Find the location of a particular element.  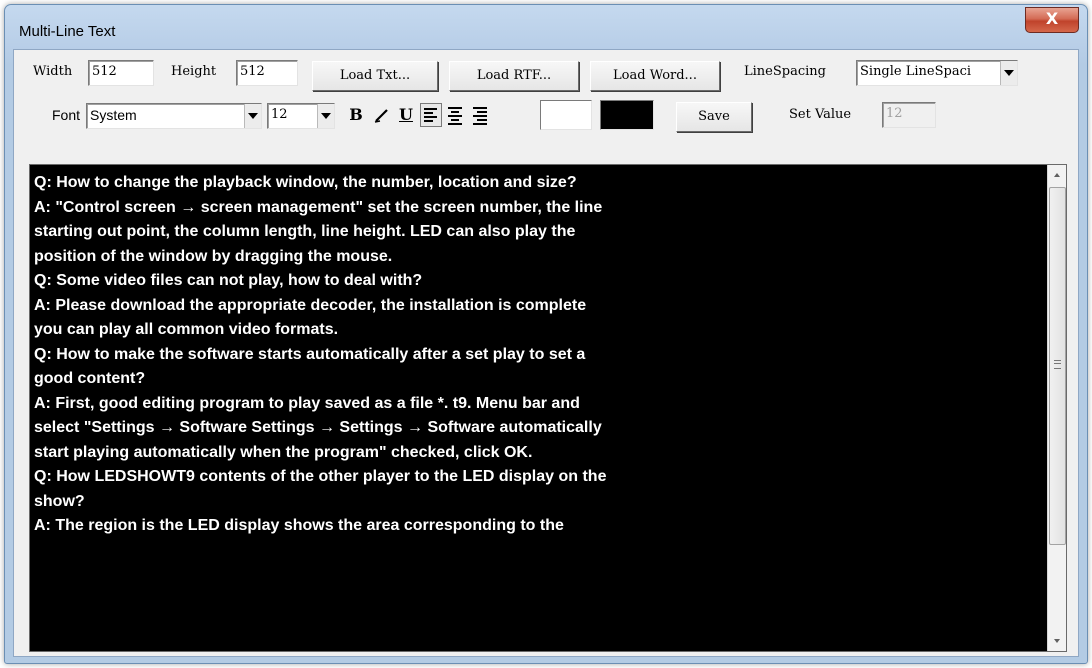

scrollbar-grip-icon is located at coordinates (1057, 364).